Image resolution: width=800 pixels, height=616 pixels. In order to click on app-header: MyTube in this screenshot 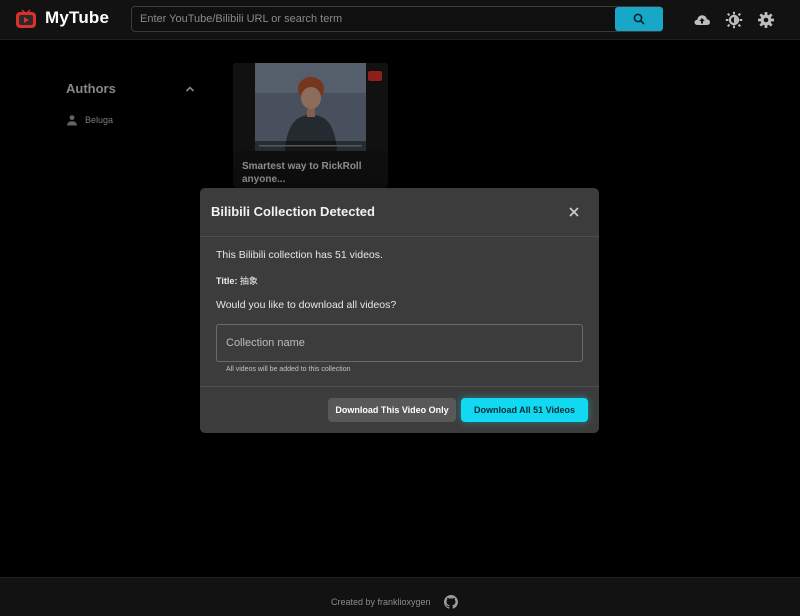, I will do `click(400, 20)`.